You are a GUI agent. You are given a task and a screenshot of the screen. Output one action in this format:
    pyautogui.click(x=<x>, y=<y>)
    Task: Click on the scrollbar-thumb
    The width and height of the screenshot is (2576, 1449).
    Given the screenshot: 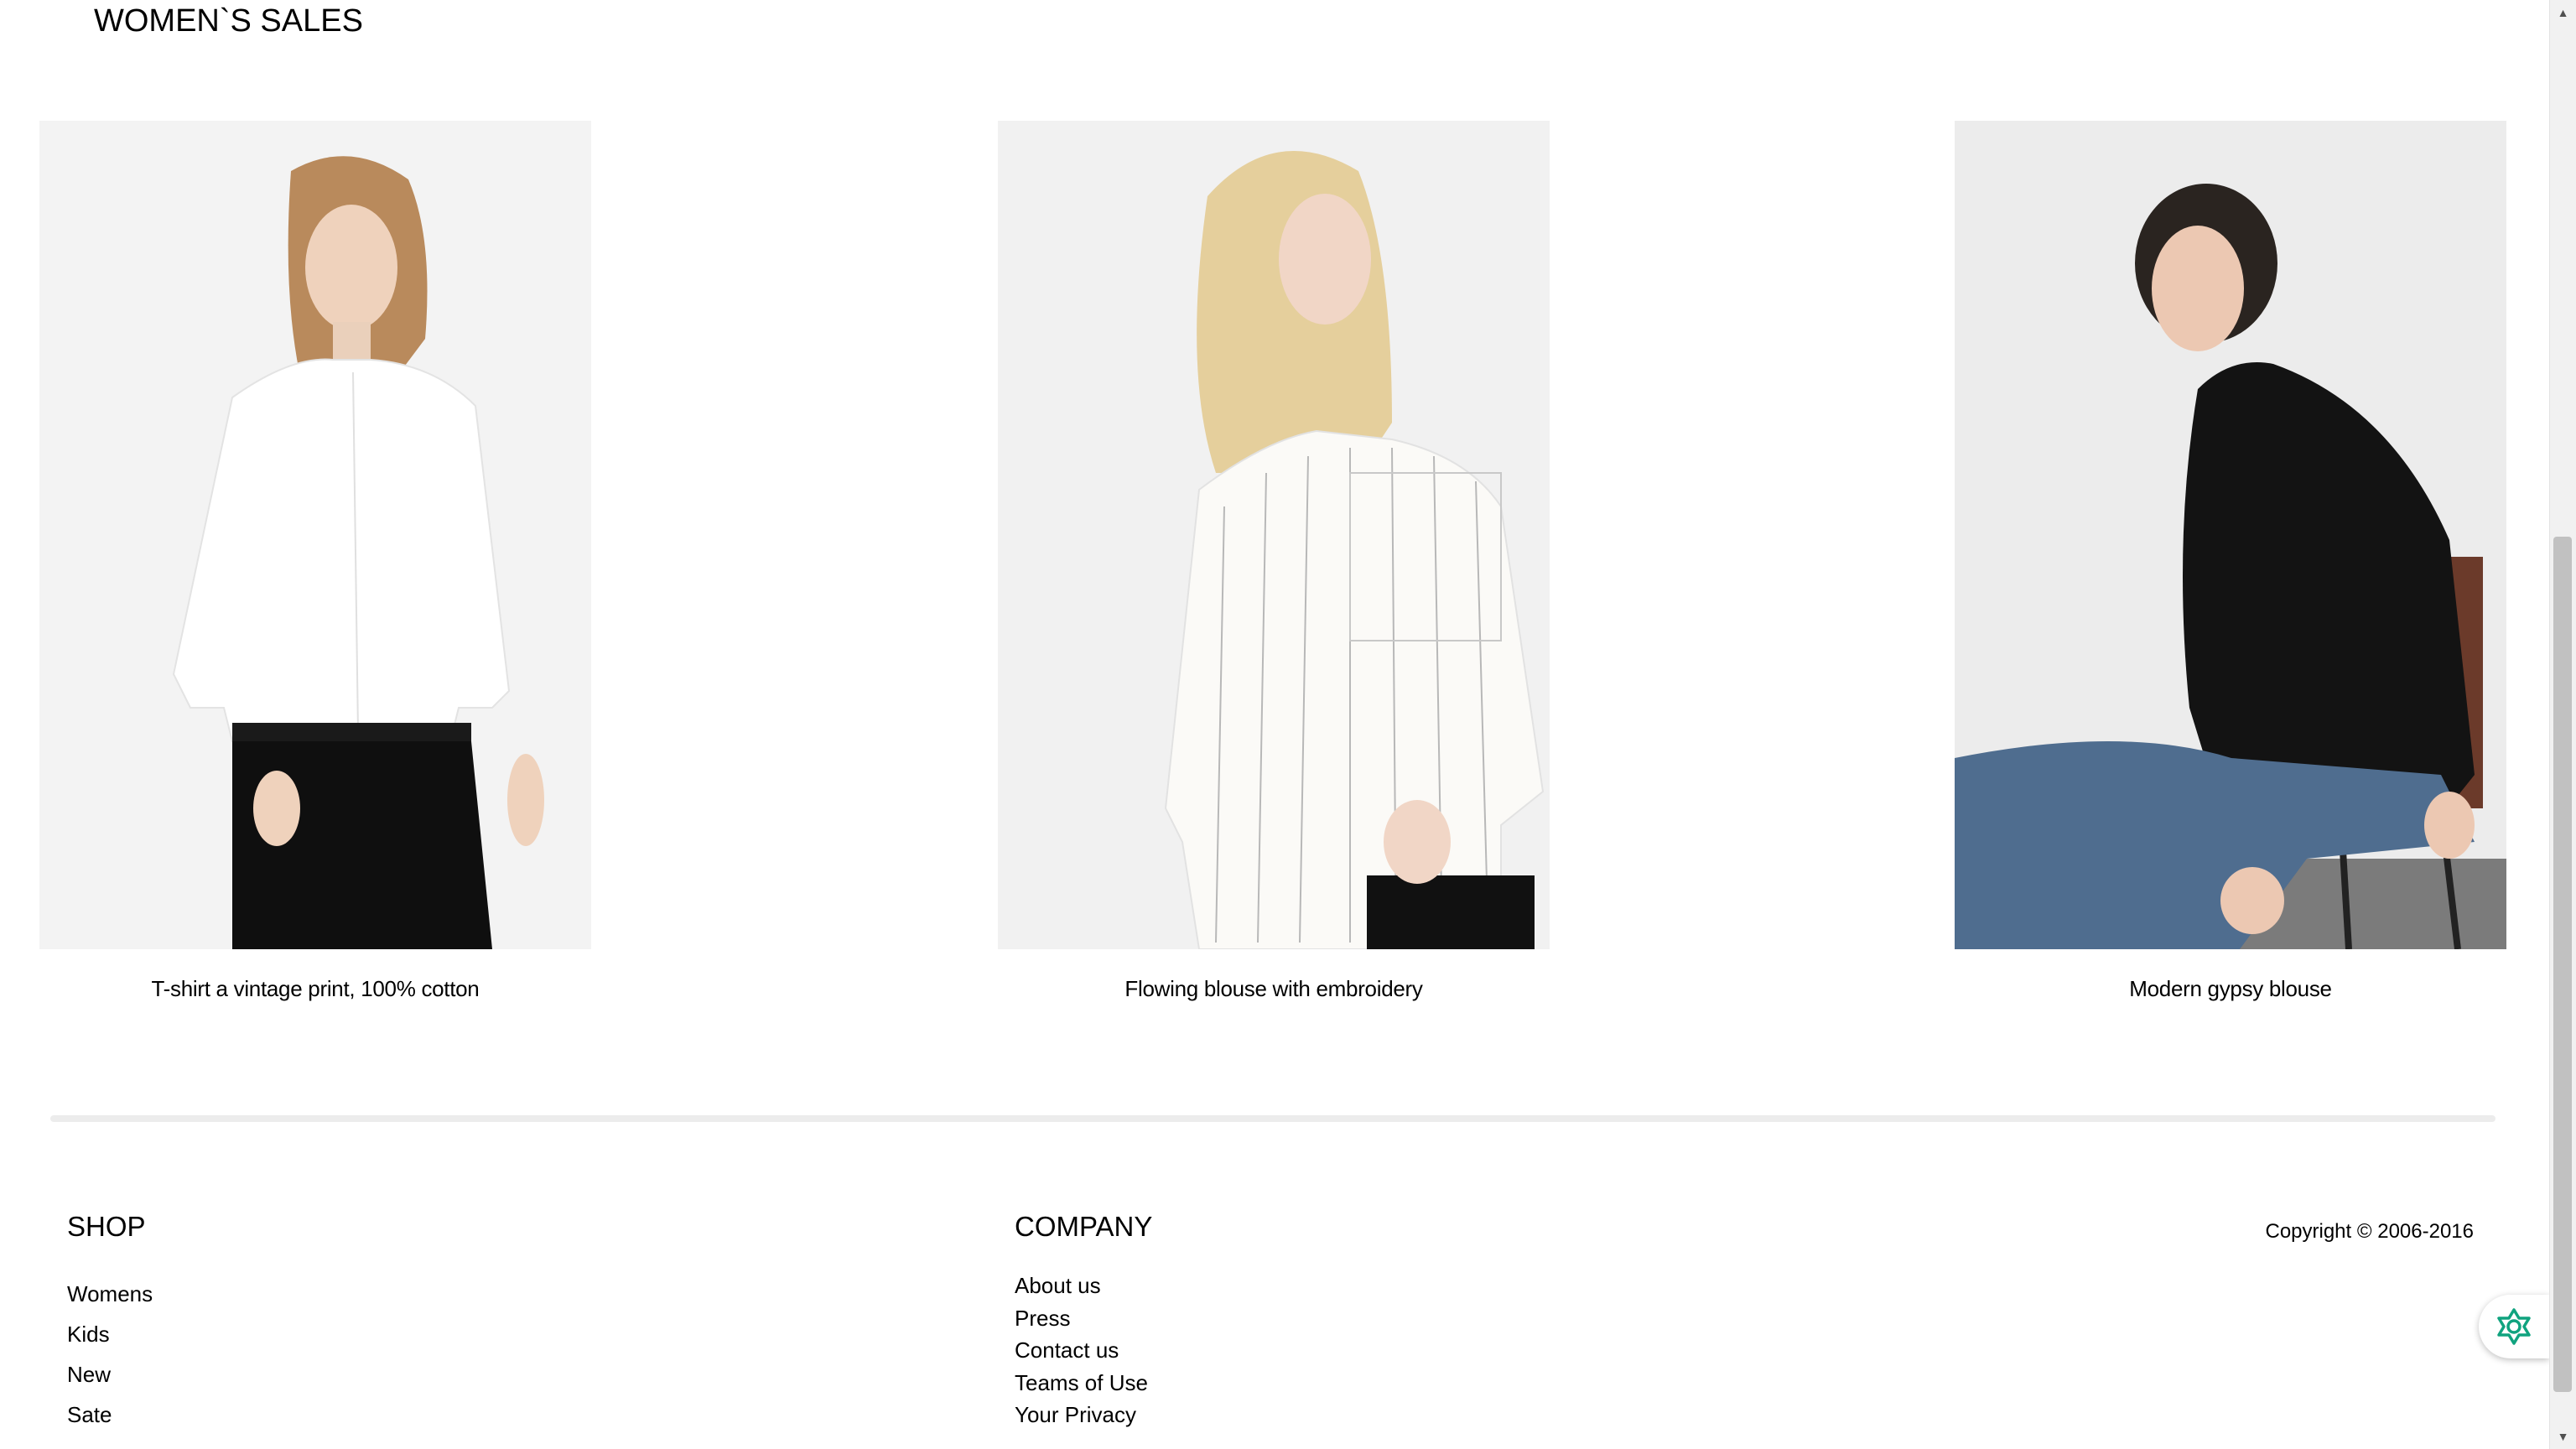 What is the action you would take?
    pyautogui.click(x=2562, y=964)
    